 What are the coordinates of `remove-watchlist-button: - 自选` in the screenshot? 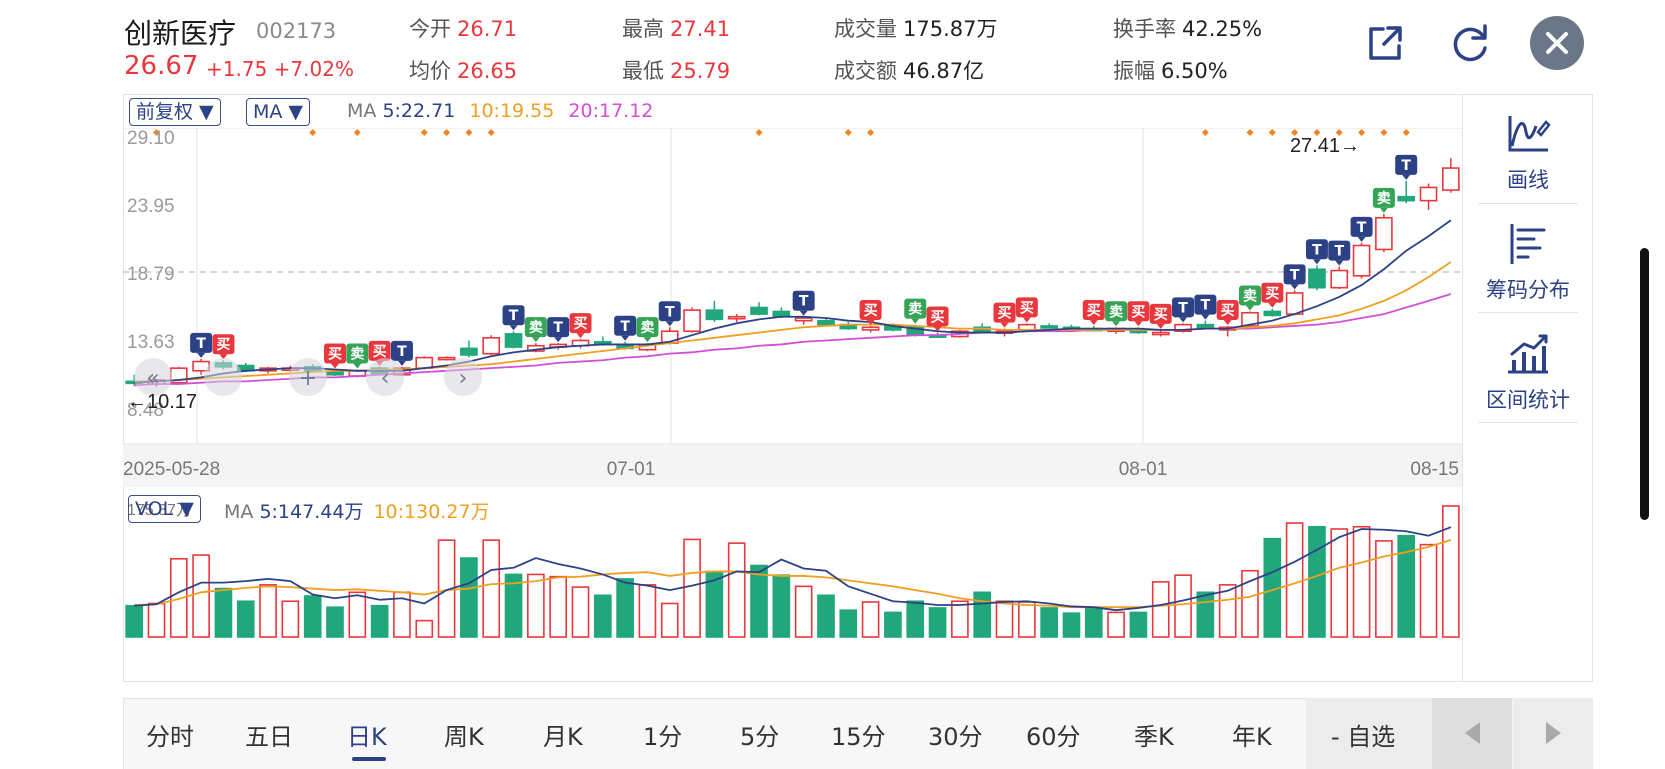 It's located at (1363, 734).